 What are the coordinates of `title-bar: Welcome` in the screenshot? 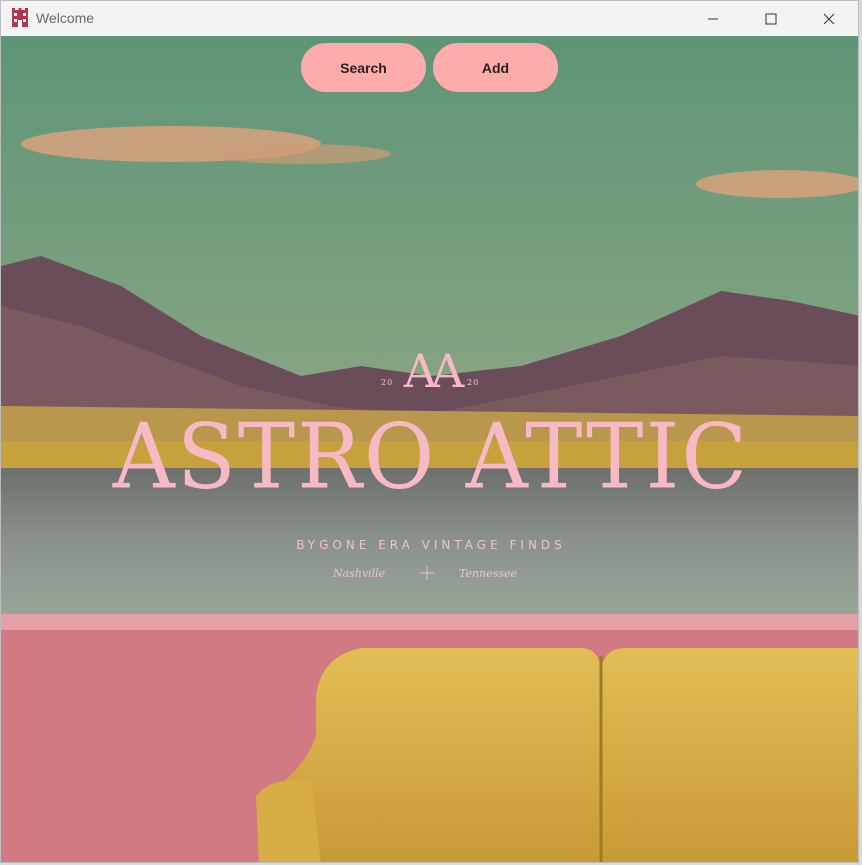 It's located at (429, 18).